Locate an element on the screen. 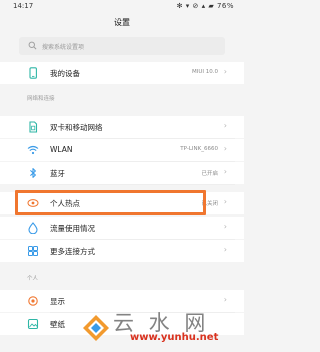 This screenshot has width=320, height=352. data-usage-icon is located at coordinates (33, 228).